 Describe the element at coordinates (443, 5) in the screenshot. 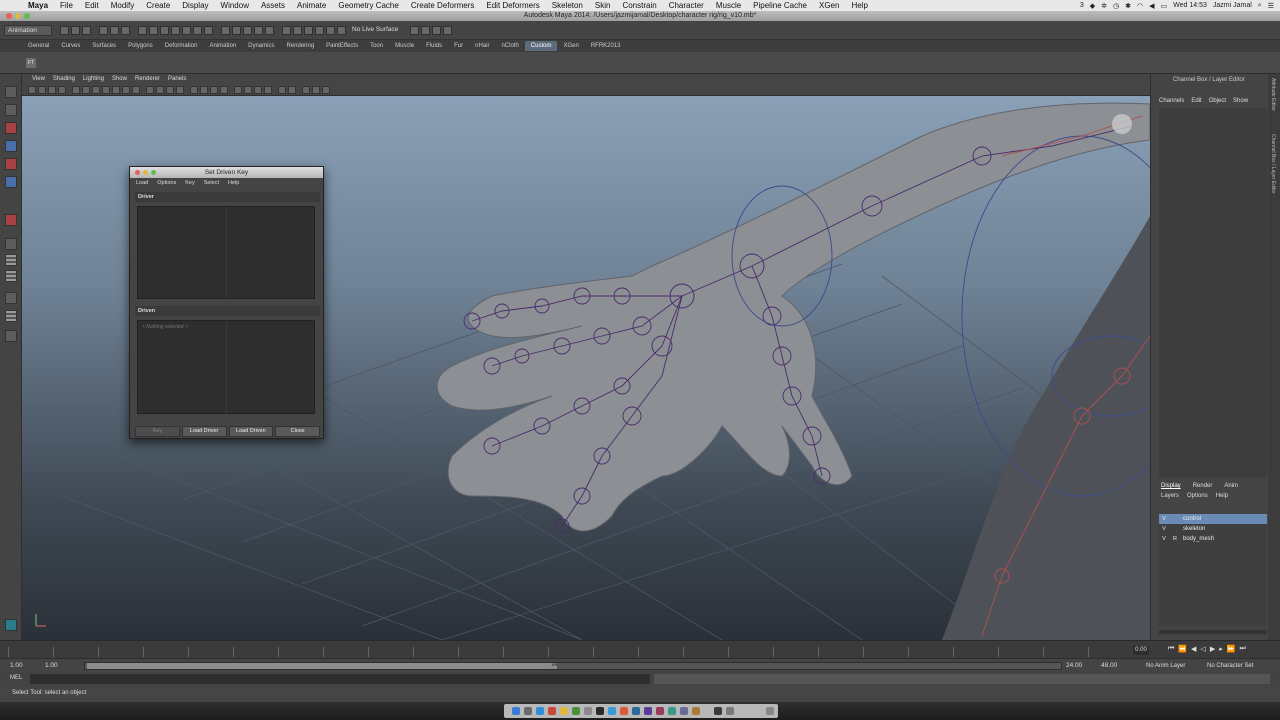

I see `menu-create-deformers: Create Deformers` at that location.